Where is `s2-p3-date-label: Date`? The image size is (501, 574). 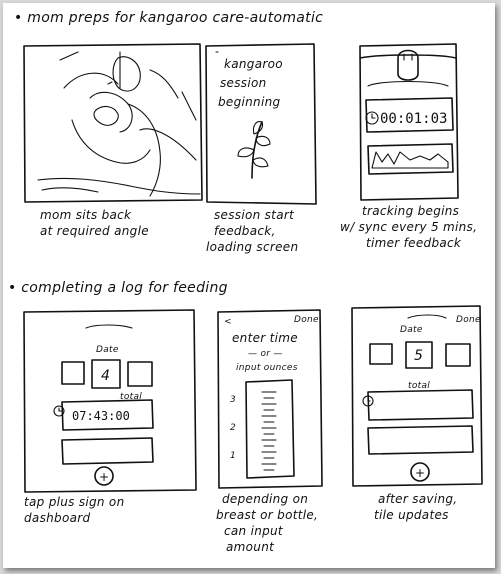
s2-p3-date-label: Date is located at coordinates (411, 330).